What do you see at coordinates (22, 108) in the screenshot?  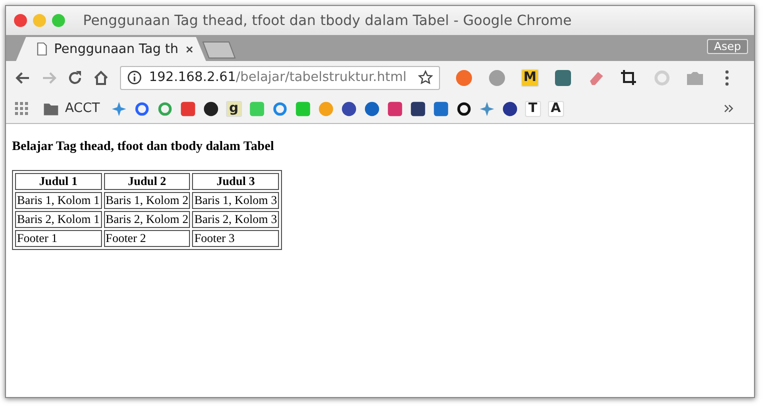 I see `apps-icon` at bounding box center [22, 108].